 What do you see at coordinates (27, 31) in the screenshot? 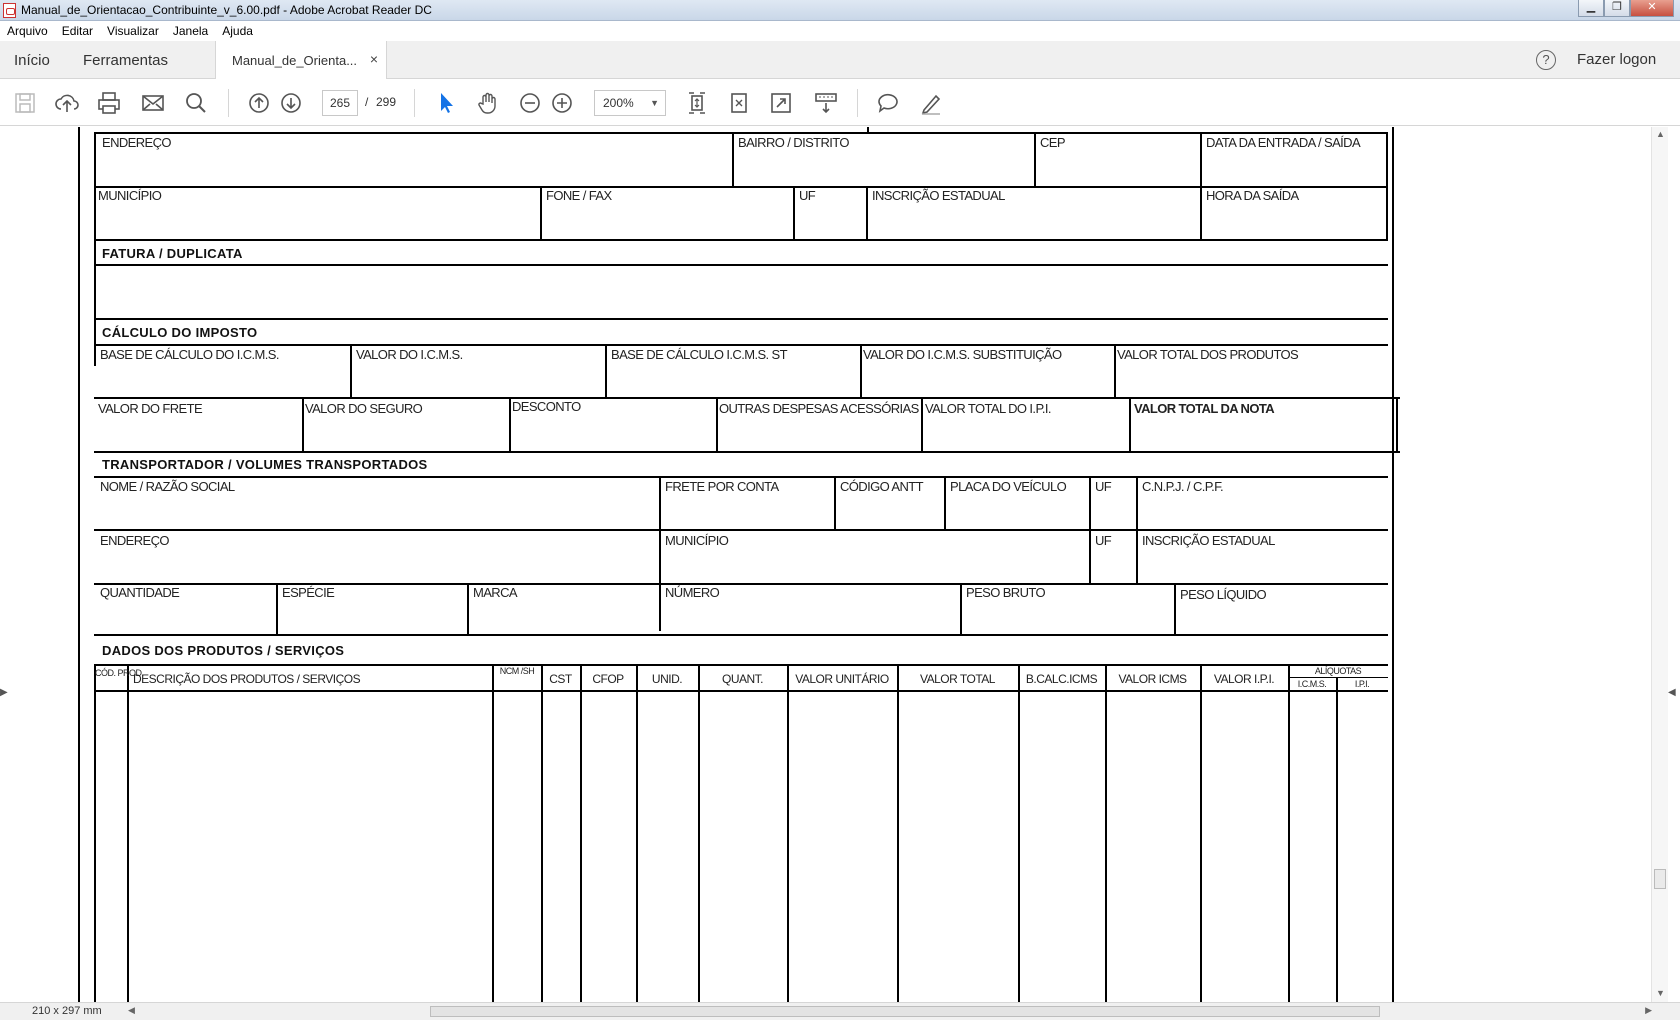
I see `menu-arquivo: Arquivo` at bounding box center [27, 31].